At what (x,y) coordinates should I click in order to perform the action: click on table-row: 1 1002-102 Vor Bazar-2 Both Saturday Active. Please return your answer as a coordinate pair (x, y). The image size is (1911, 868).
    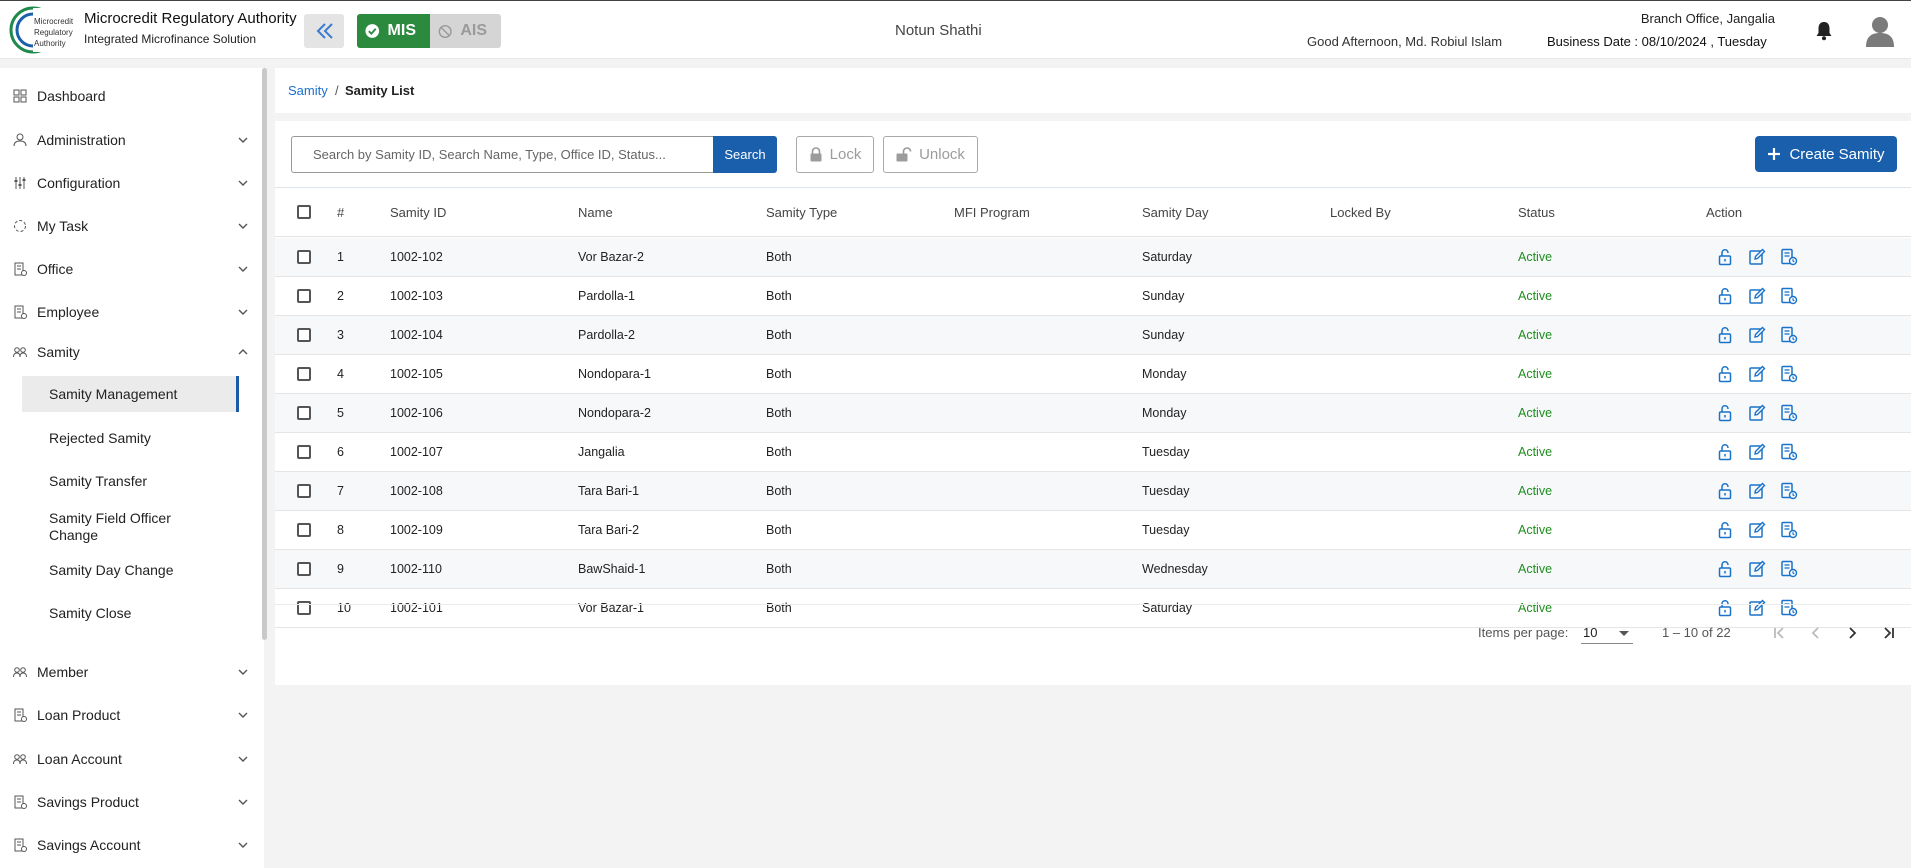
    Looking at the image, I should click on (1093, 257).